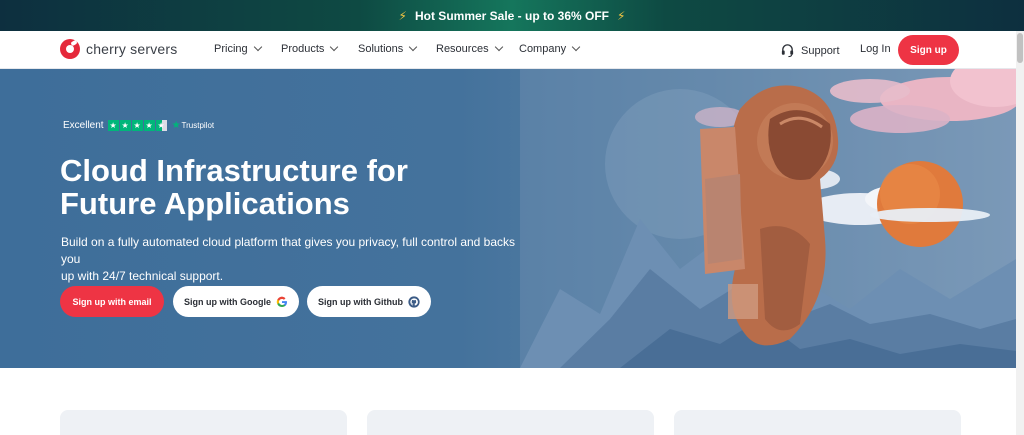  Describe the element at coordinates (381, 49) in the screenshot. I see `nav-solutions-label: Solutions` at that location.